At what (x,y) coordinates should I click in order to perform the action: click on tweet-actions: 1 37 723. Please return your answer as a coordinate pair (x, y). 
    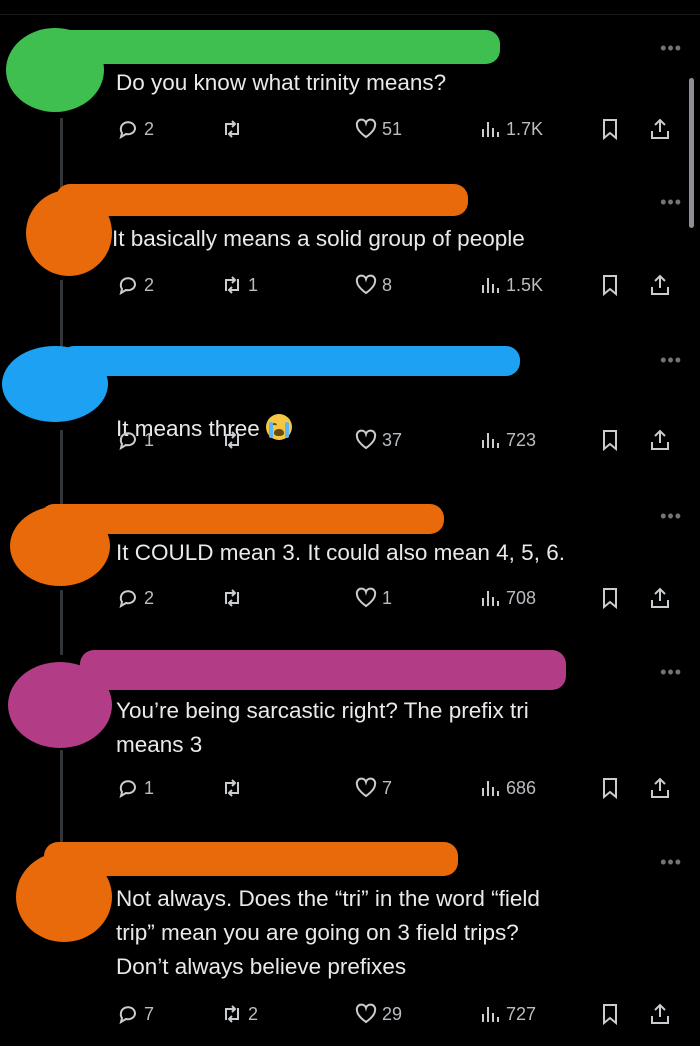
    Looking at the image, I should click on (396, 442).